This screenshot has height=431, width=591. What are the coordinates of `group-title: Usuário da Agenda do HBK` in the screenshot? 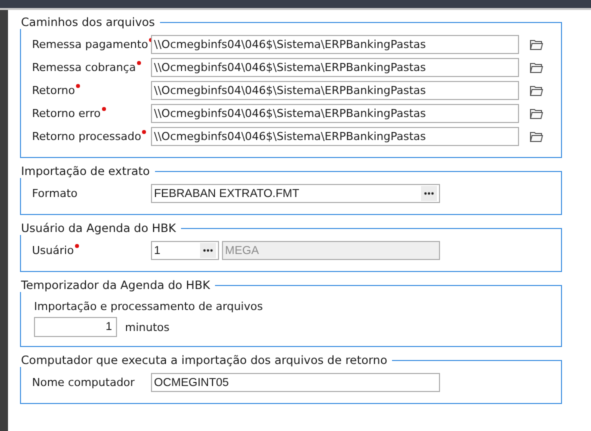 It's located at (98, 228).